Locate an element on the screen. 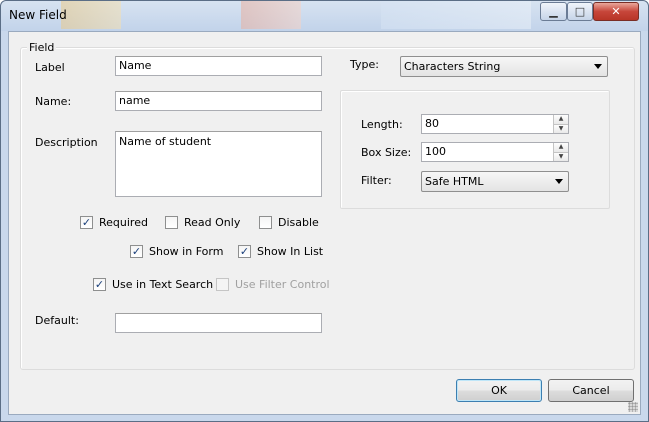 The width and height of the screenshot is (649, 422). close-icon: ✕ is located at coordinates (616, 11).